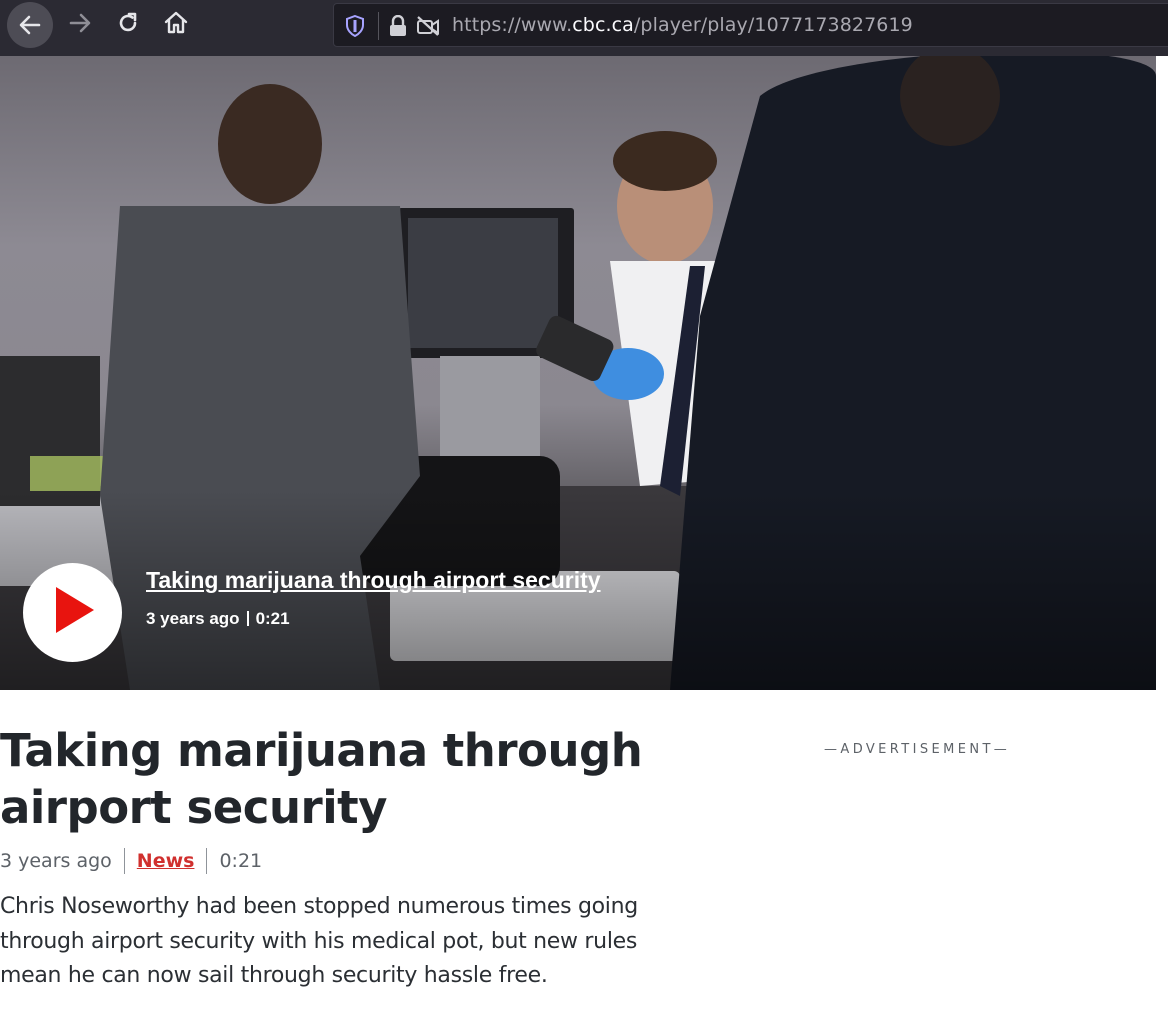 Image resolution: width=1168 pixels, height=1021 pixels. Describe the element at coordinates (512, 25) in the screenshot. I see `url-prefix: https://www.` at that location.